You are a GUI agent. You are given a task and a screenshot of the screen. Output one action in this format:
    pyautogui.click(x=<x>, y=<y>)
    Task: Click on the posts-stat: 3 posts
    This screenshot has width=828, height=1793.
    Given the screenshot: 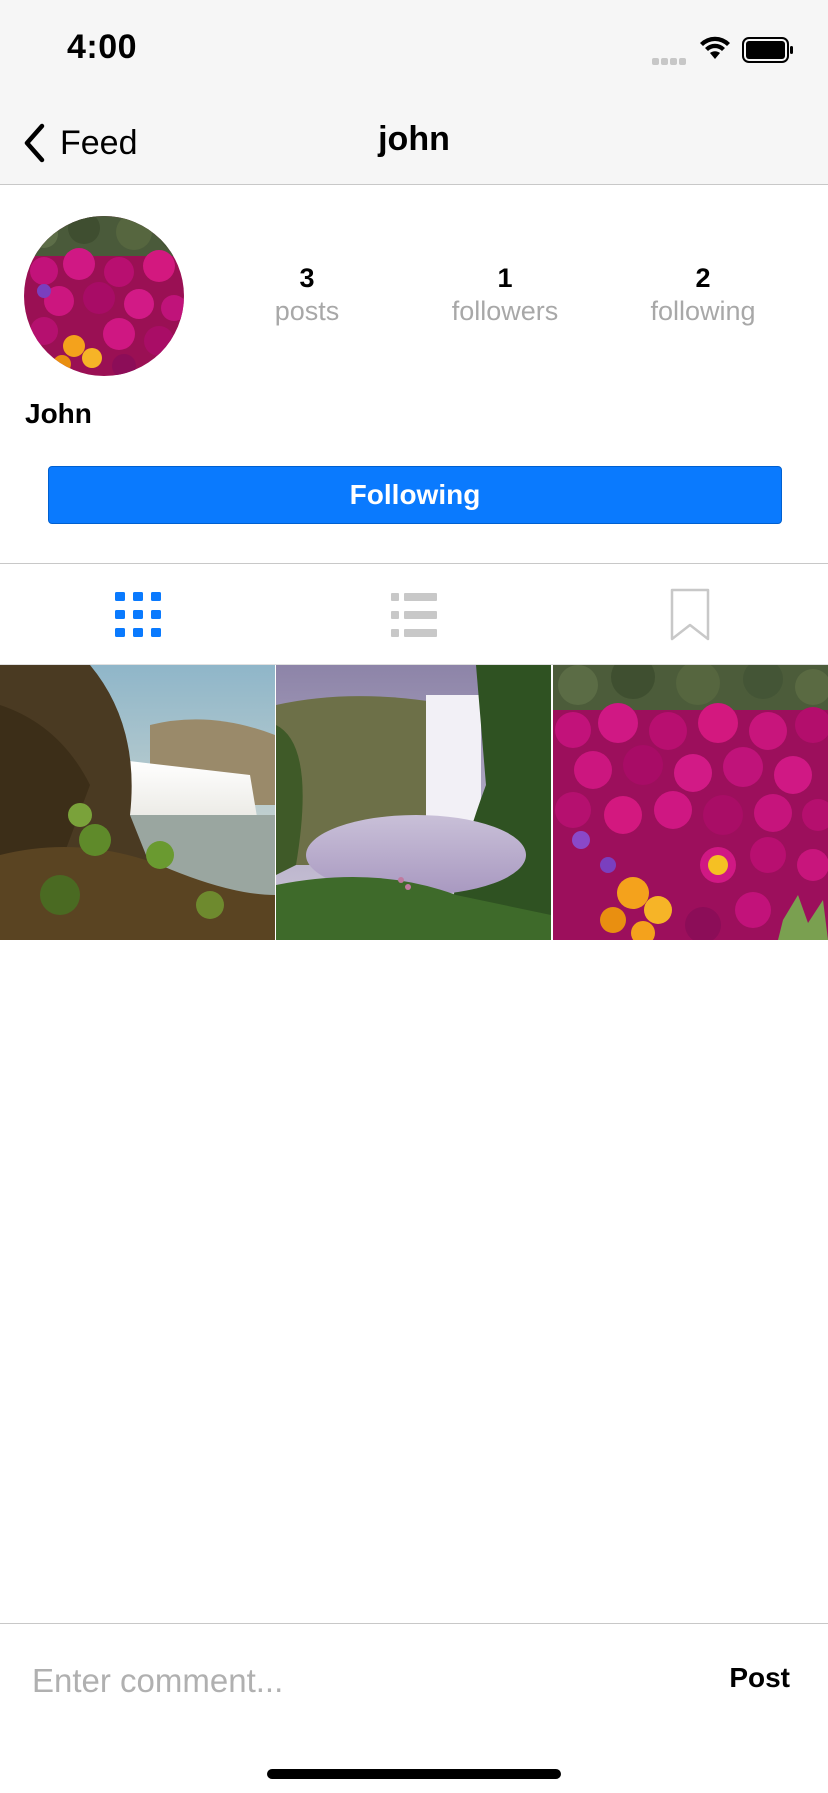 What is the action you would take?
    pyautogui.click(x=307, y=295)
    